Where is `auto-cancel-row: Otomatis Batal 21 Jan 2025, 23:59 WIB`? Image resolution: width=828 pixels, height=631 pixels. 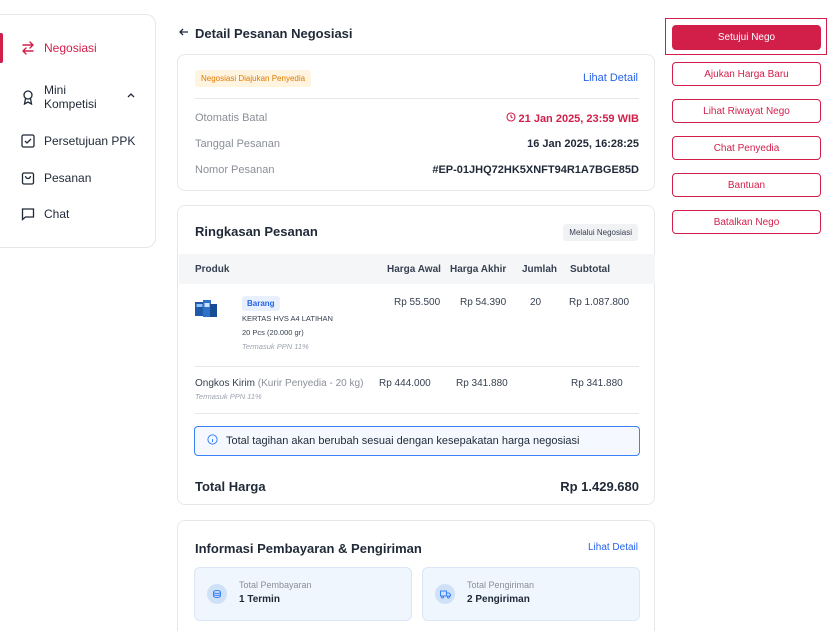
auto-cancel-row: Otomatis Batal 21 Jan 2025, 23:59 WIB is located at coordinates (417, 118).